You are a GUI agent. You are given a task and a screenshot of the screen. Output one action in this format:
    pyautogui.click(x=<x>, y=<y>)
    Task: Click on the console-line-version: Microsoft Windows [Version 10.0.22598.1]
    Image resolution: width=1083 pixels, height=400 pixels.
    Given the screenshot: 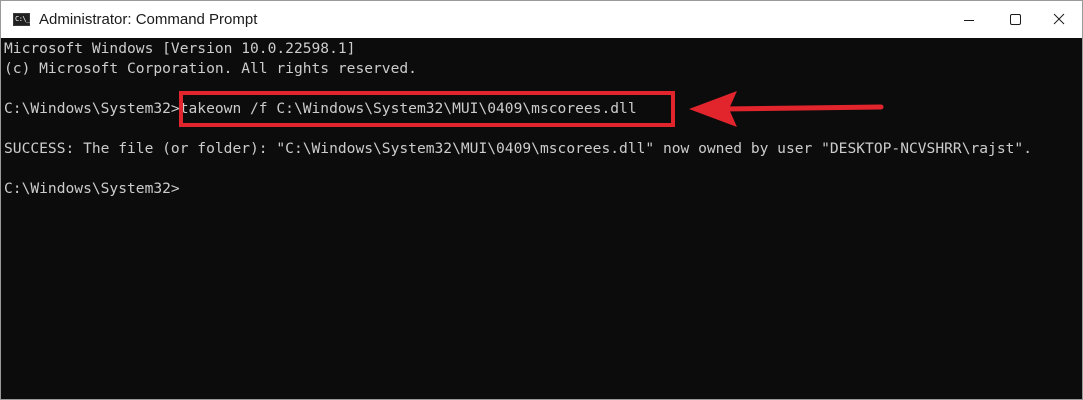 What is the action you would take?
    pyautogui.click(x=180, y=48)
    